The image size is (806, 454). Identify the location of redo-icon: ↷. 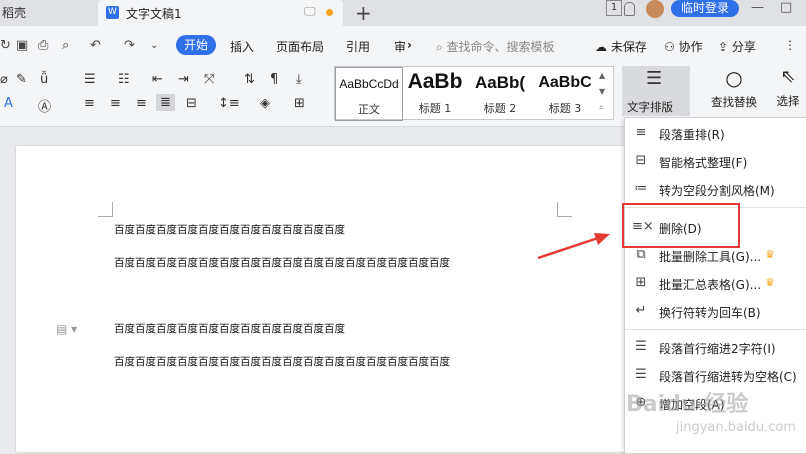
(129, 45).